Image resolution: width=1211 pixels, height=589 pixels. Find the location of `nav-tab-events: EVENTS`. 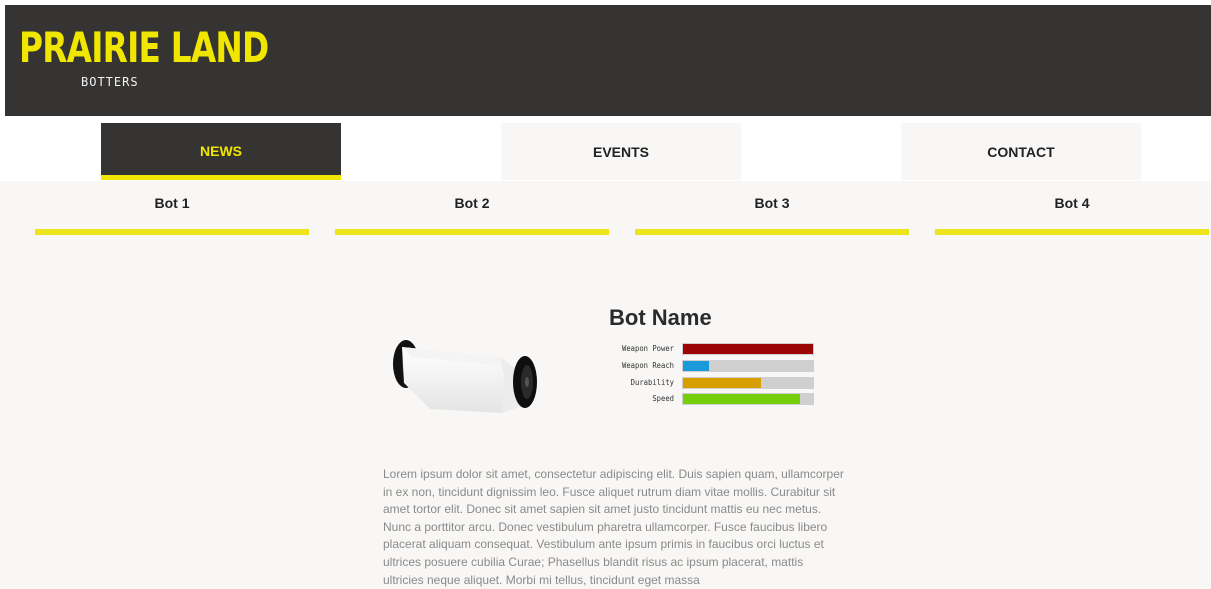

nav-tab-events: EVENTS is located at coordinates (621, 151).